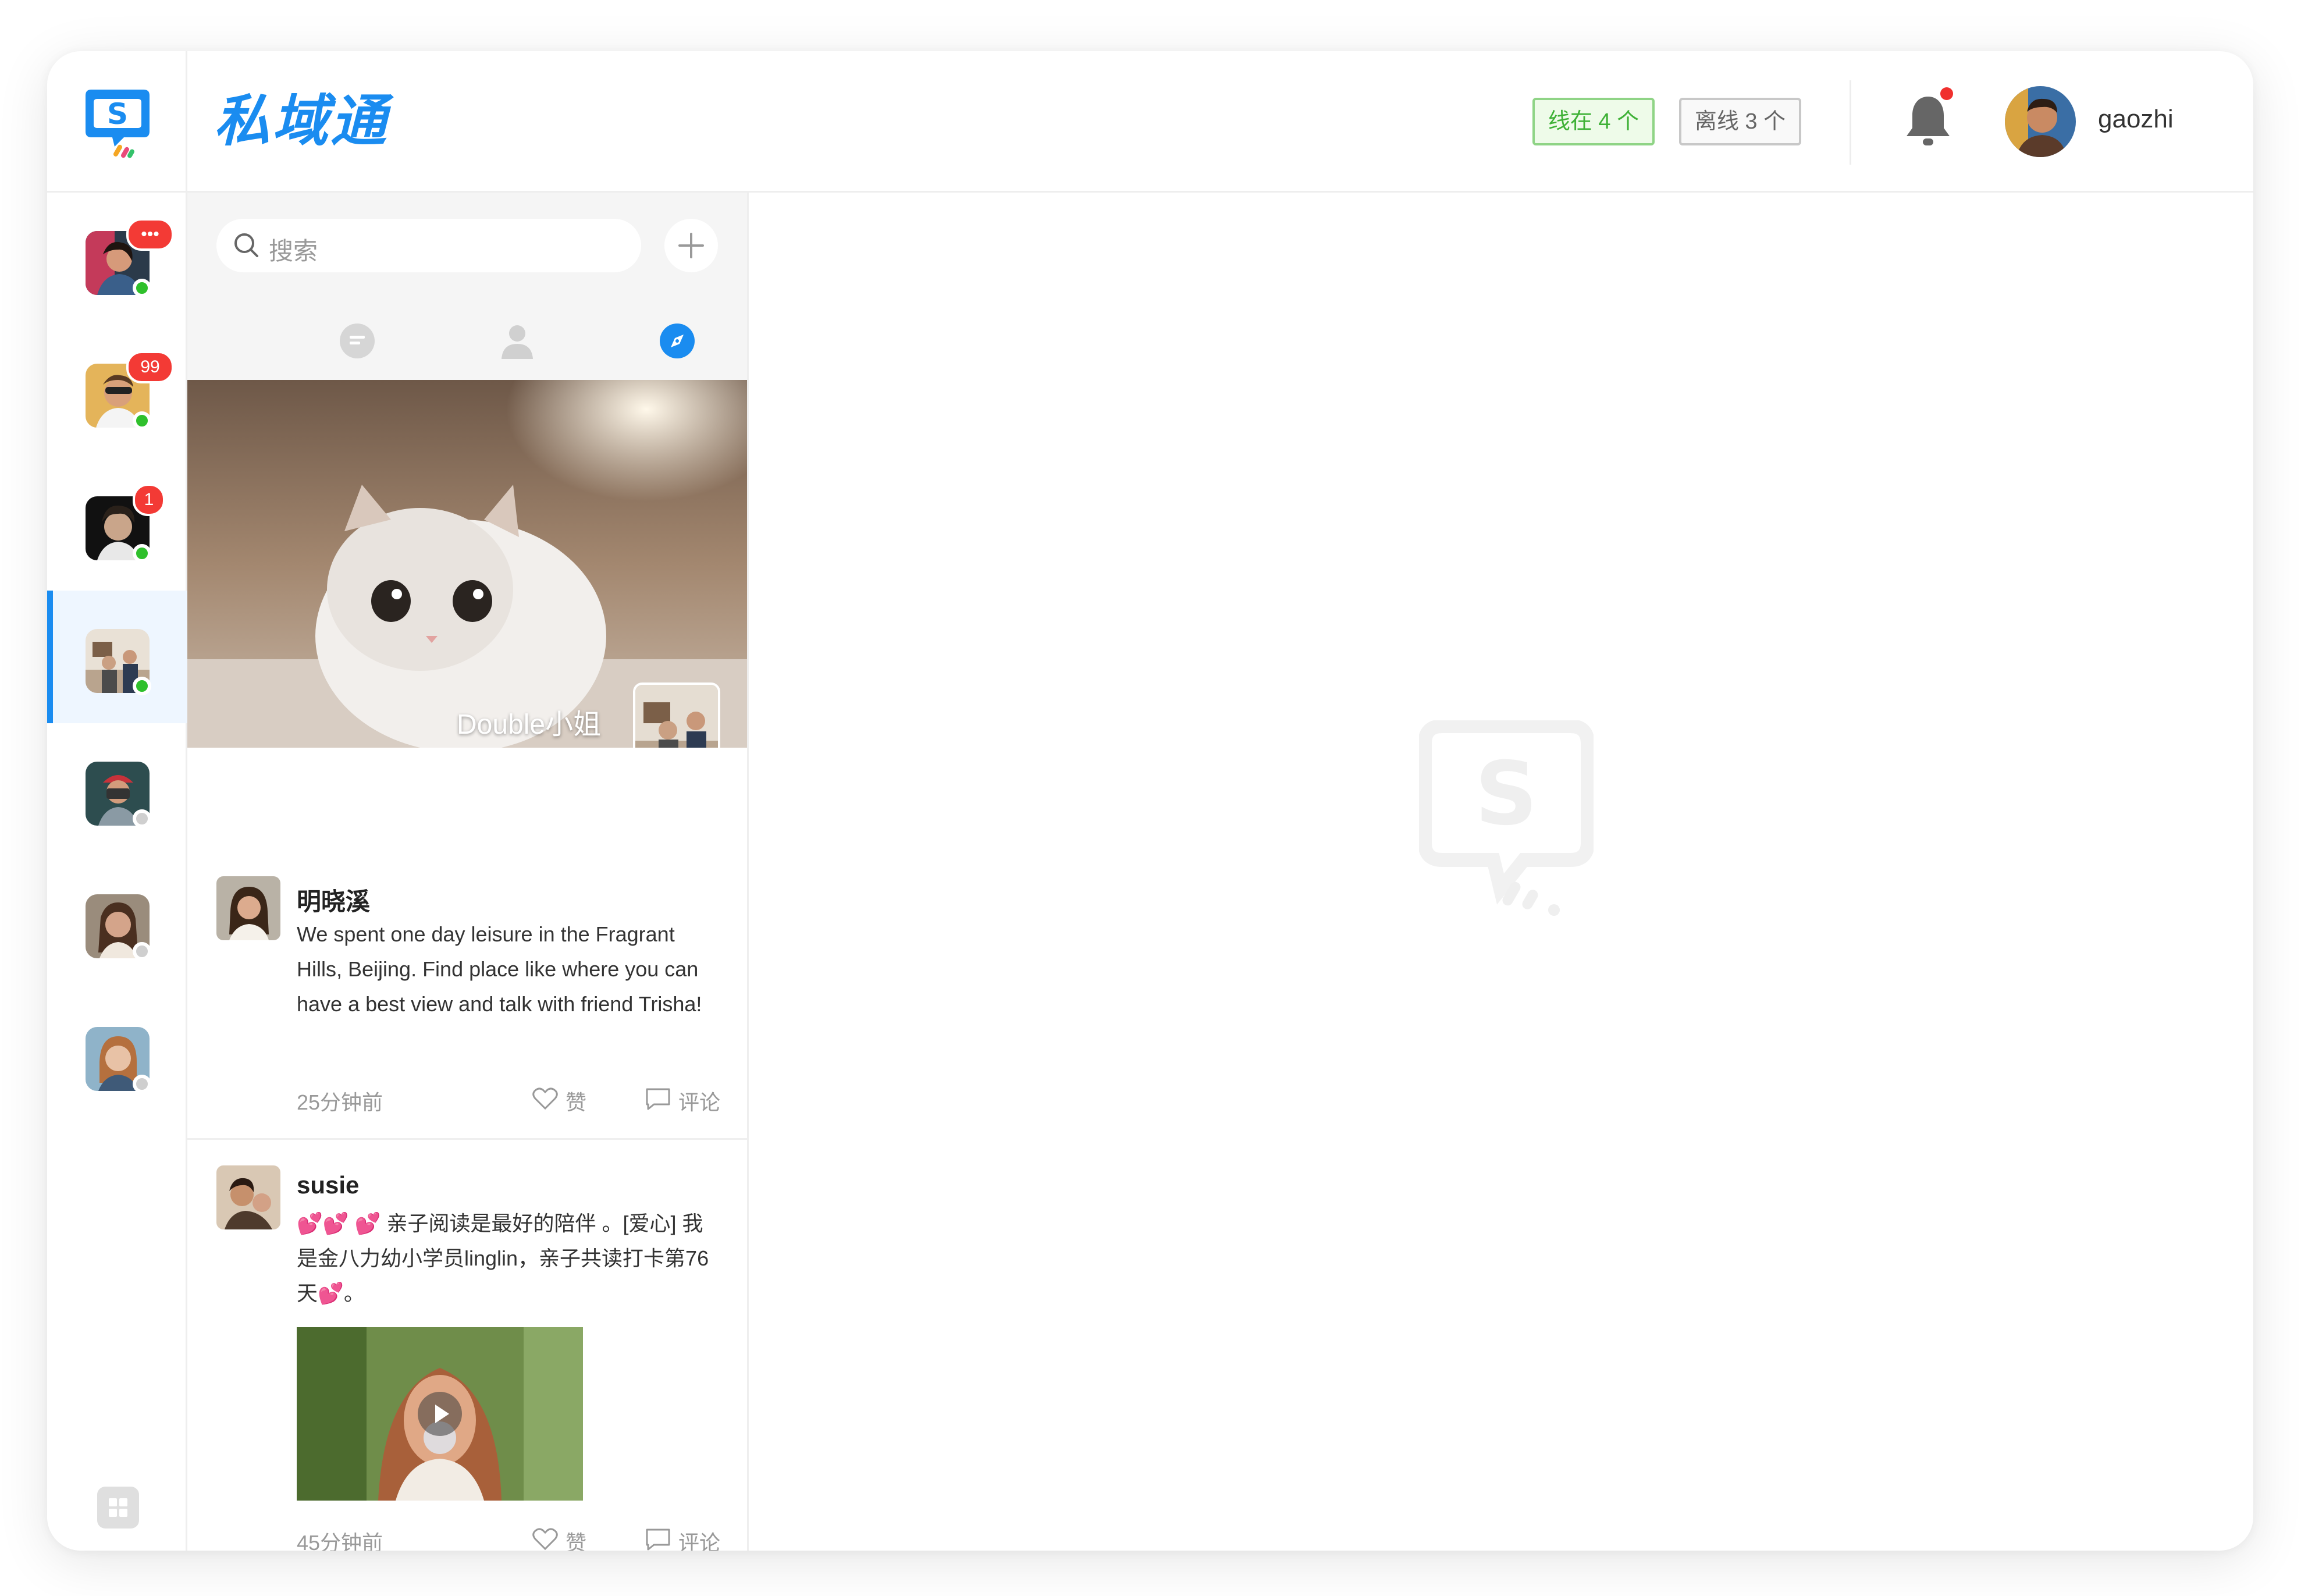 The image size is (2301, 1596). Describe the element at coordinates (334, 900) in the screenshot. I see `post-author-name: 明晓溪` at that location.